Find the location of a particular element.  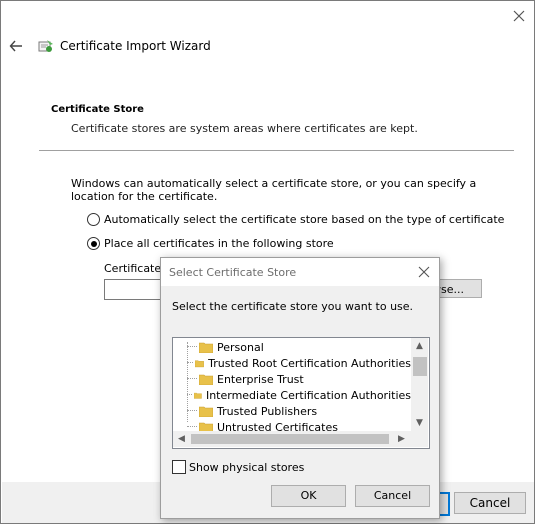

store-item-label: Intermediate Certification Authorities is located at coordinates (308, 395).